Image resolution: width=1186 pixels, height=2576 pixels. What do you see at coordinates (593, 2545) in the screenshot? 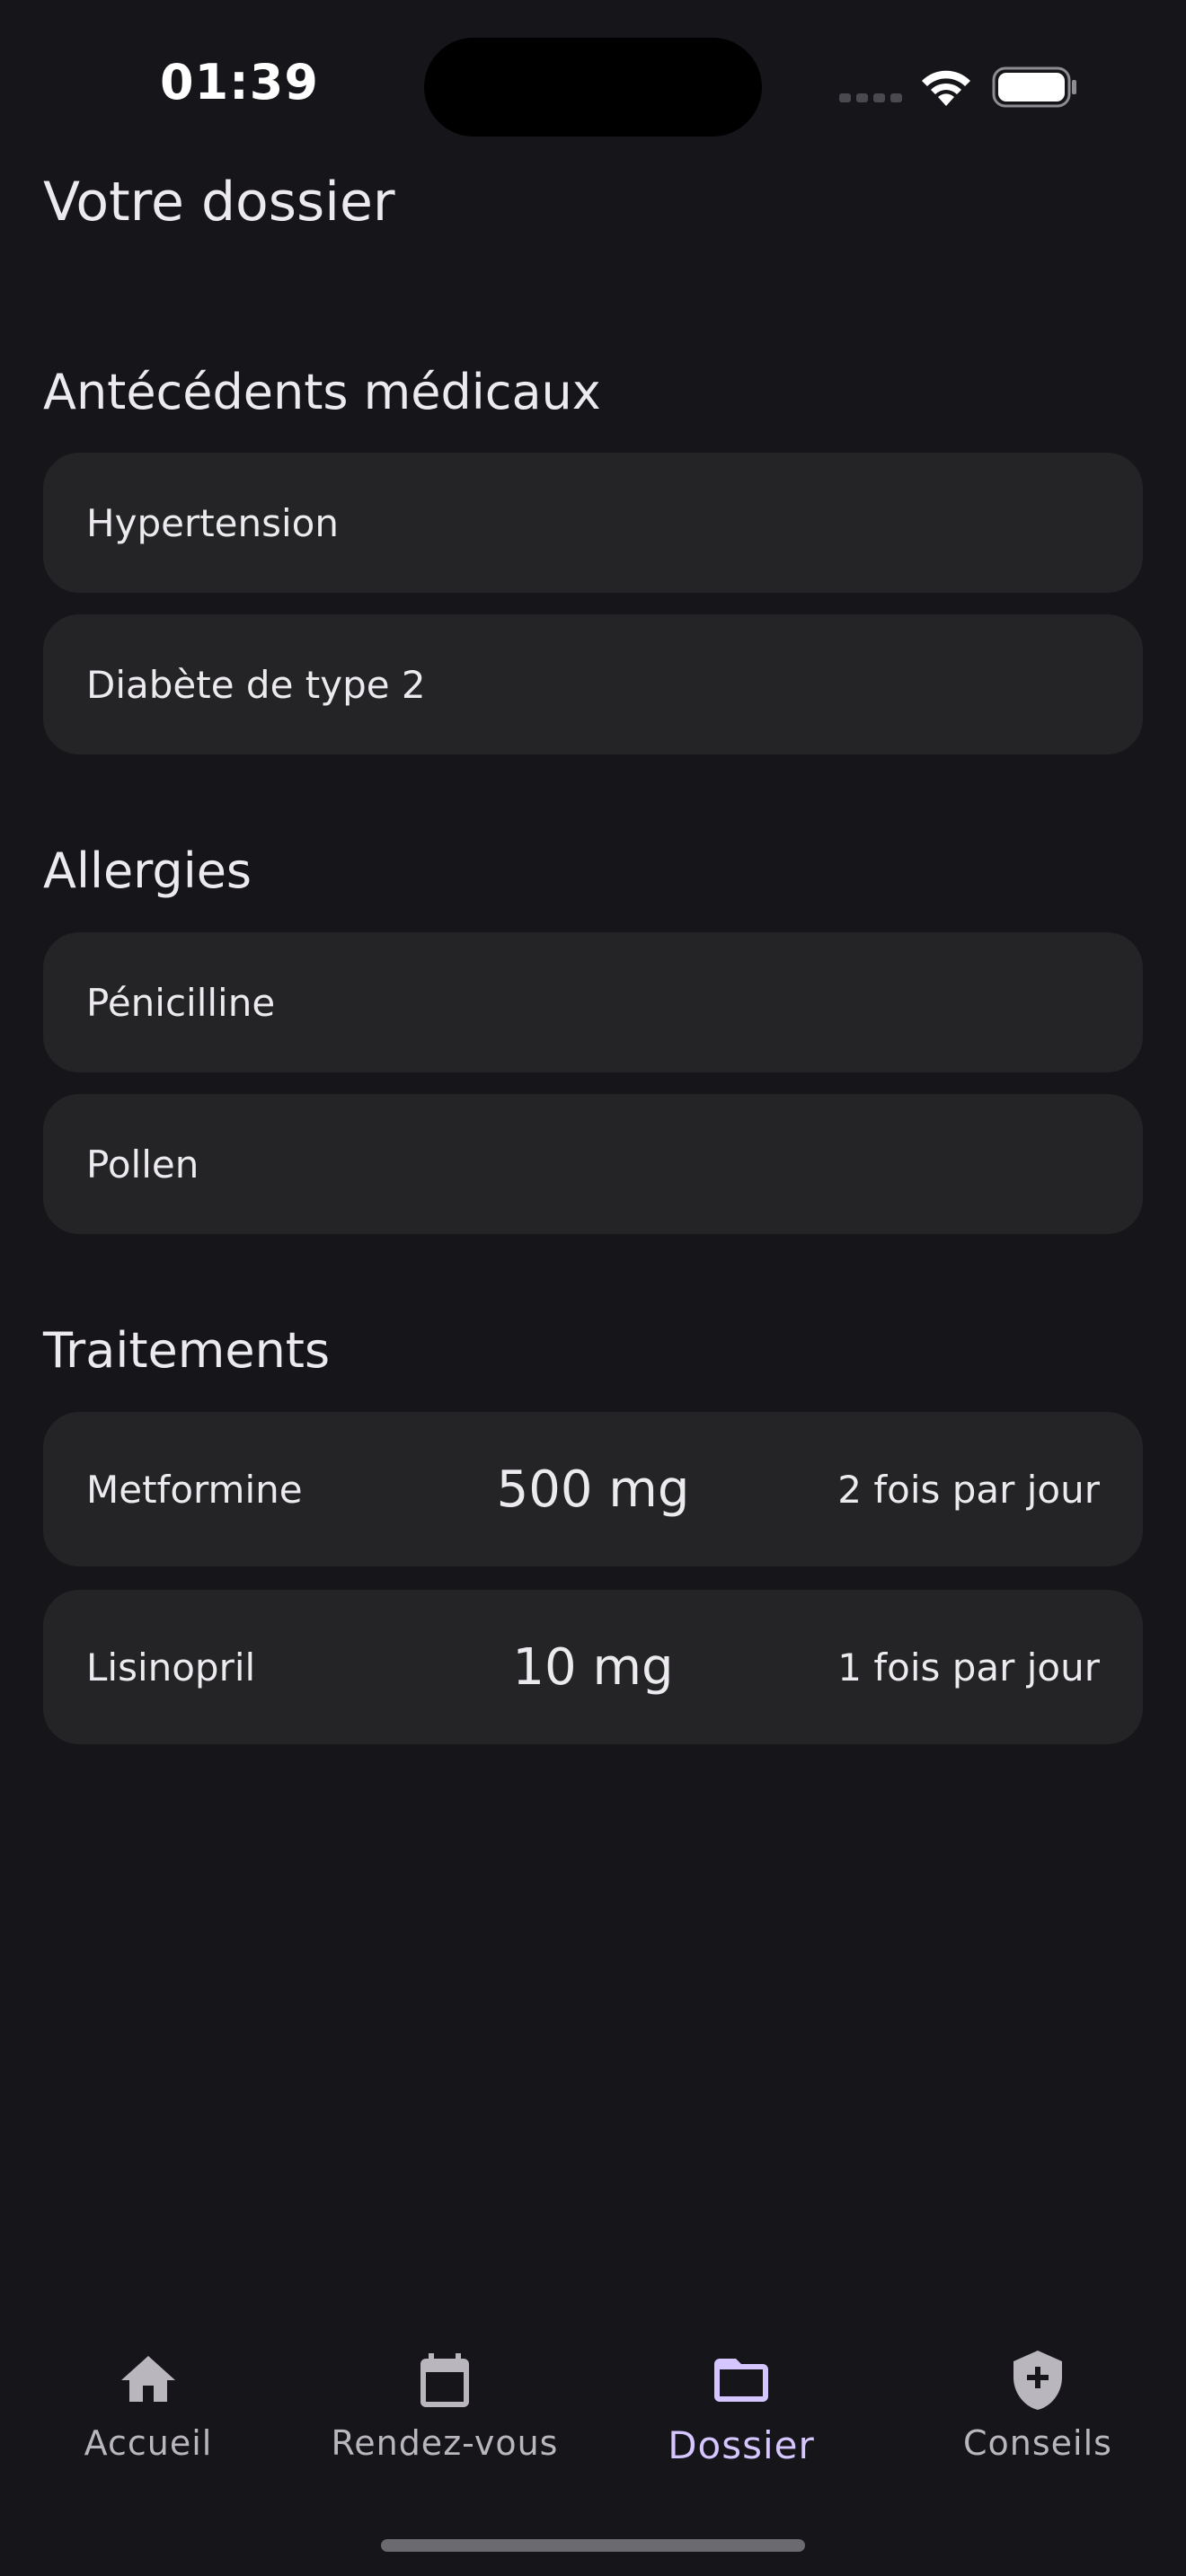
I see `home-indicator` at bounding box center [593, 2545].